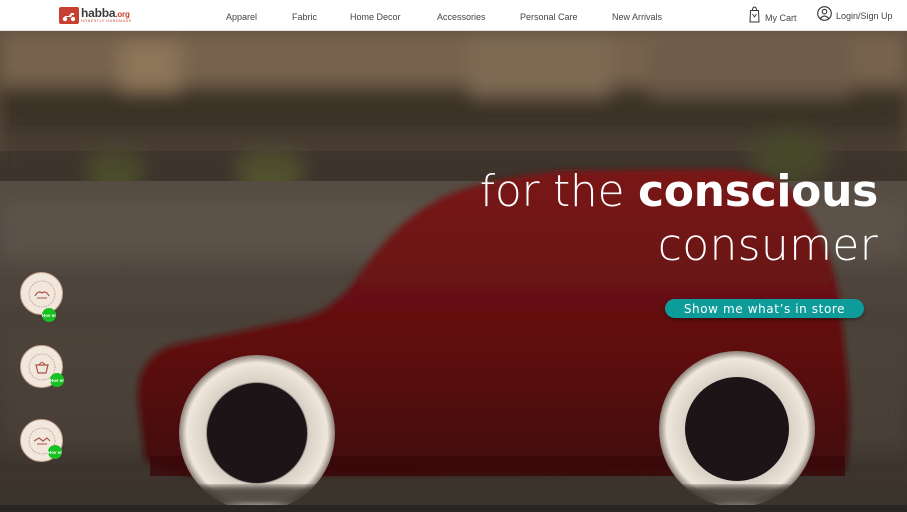 The height and width of the screenshot is (512, 907). What do you see at coordinates (461, 17) in the screenshot?
I see `nav-item-accessories: Accessories` at bounding box center [461, 17].